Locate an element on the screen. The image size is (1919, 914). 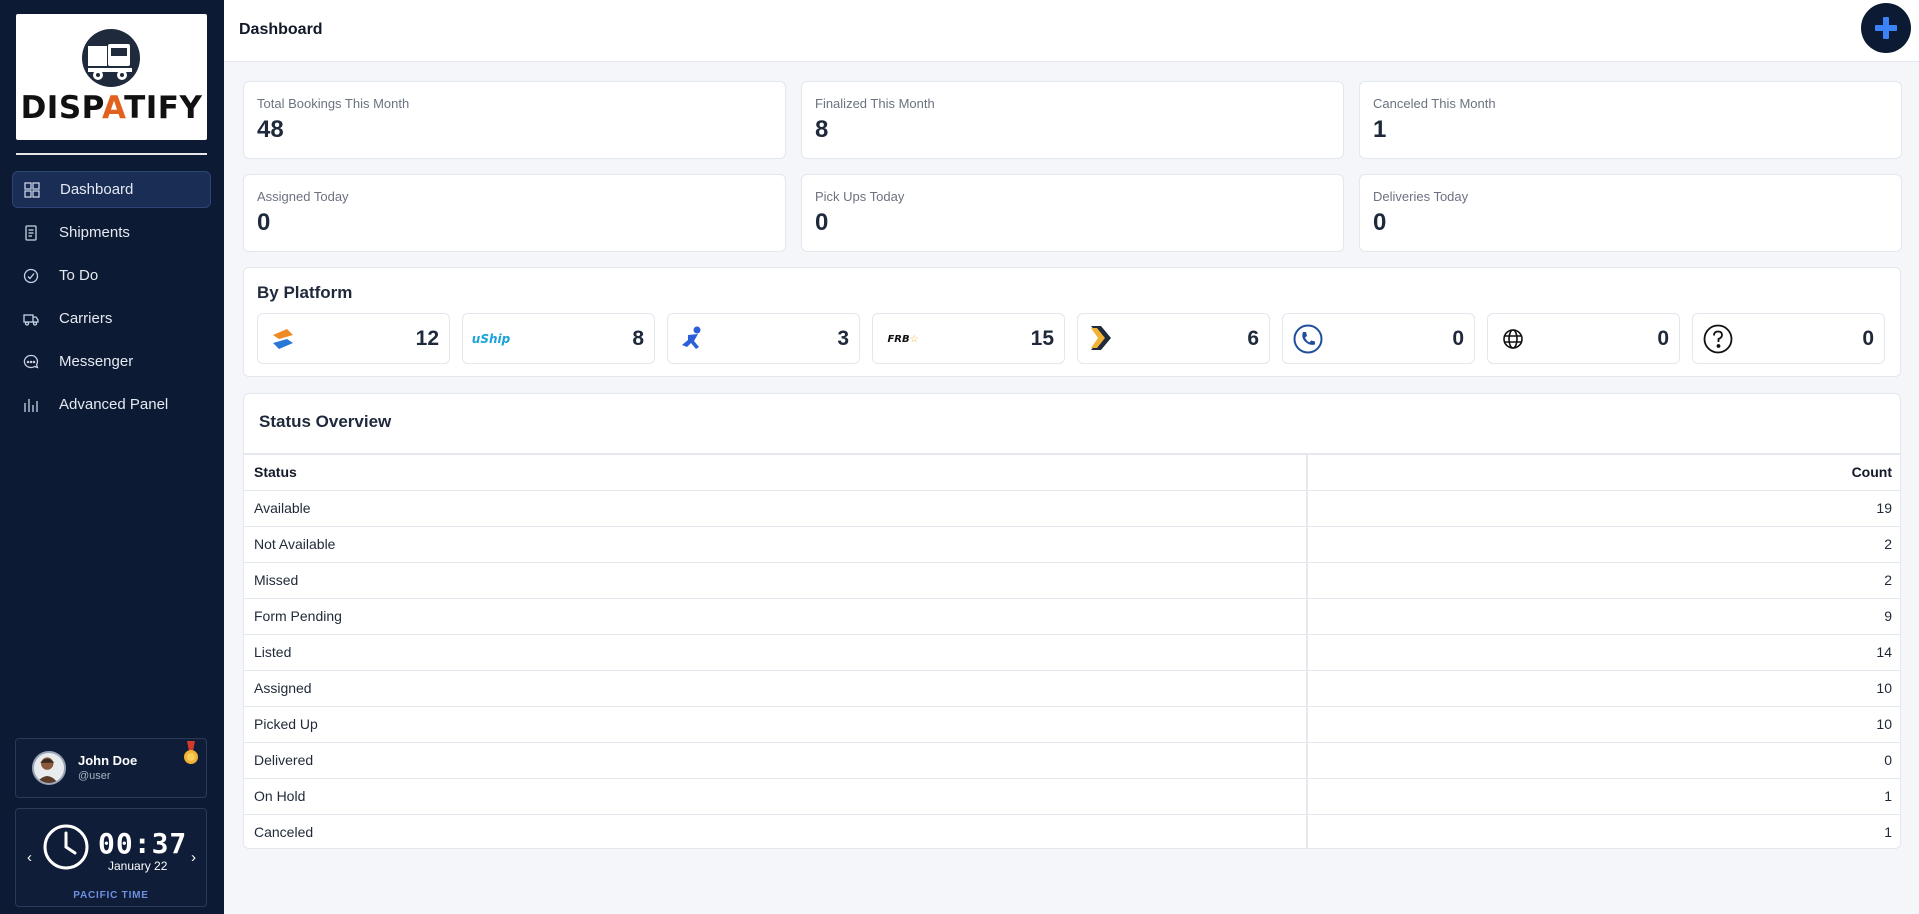
globe-icon is located at coordinates (1513, 339).